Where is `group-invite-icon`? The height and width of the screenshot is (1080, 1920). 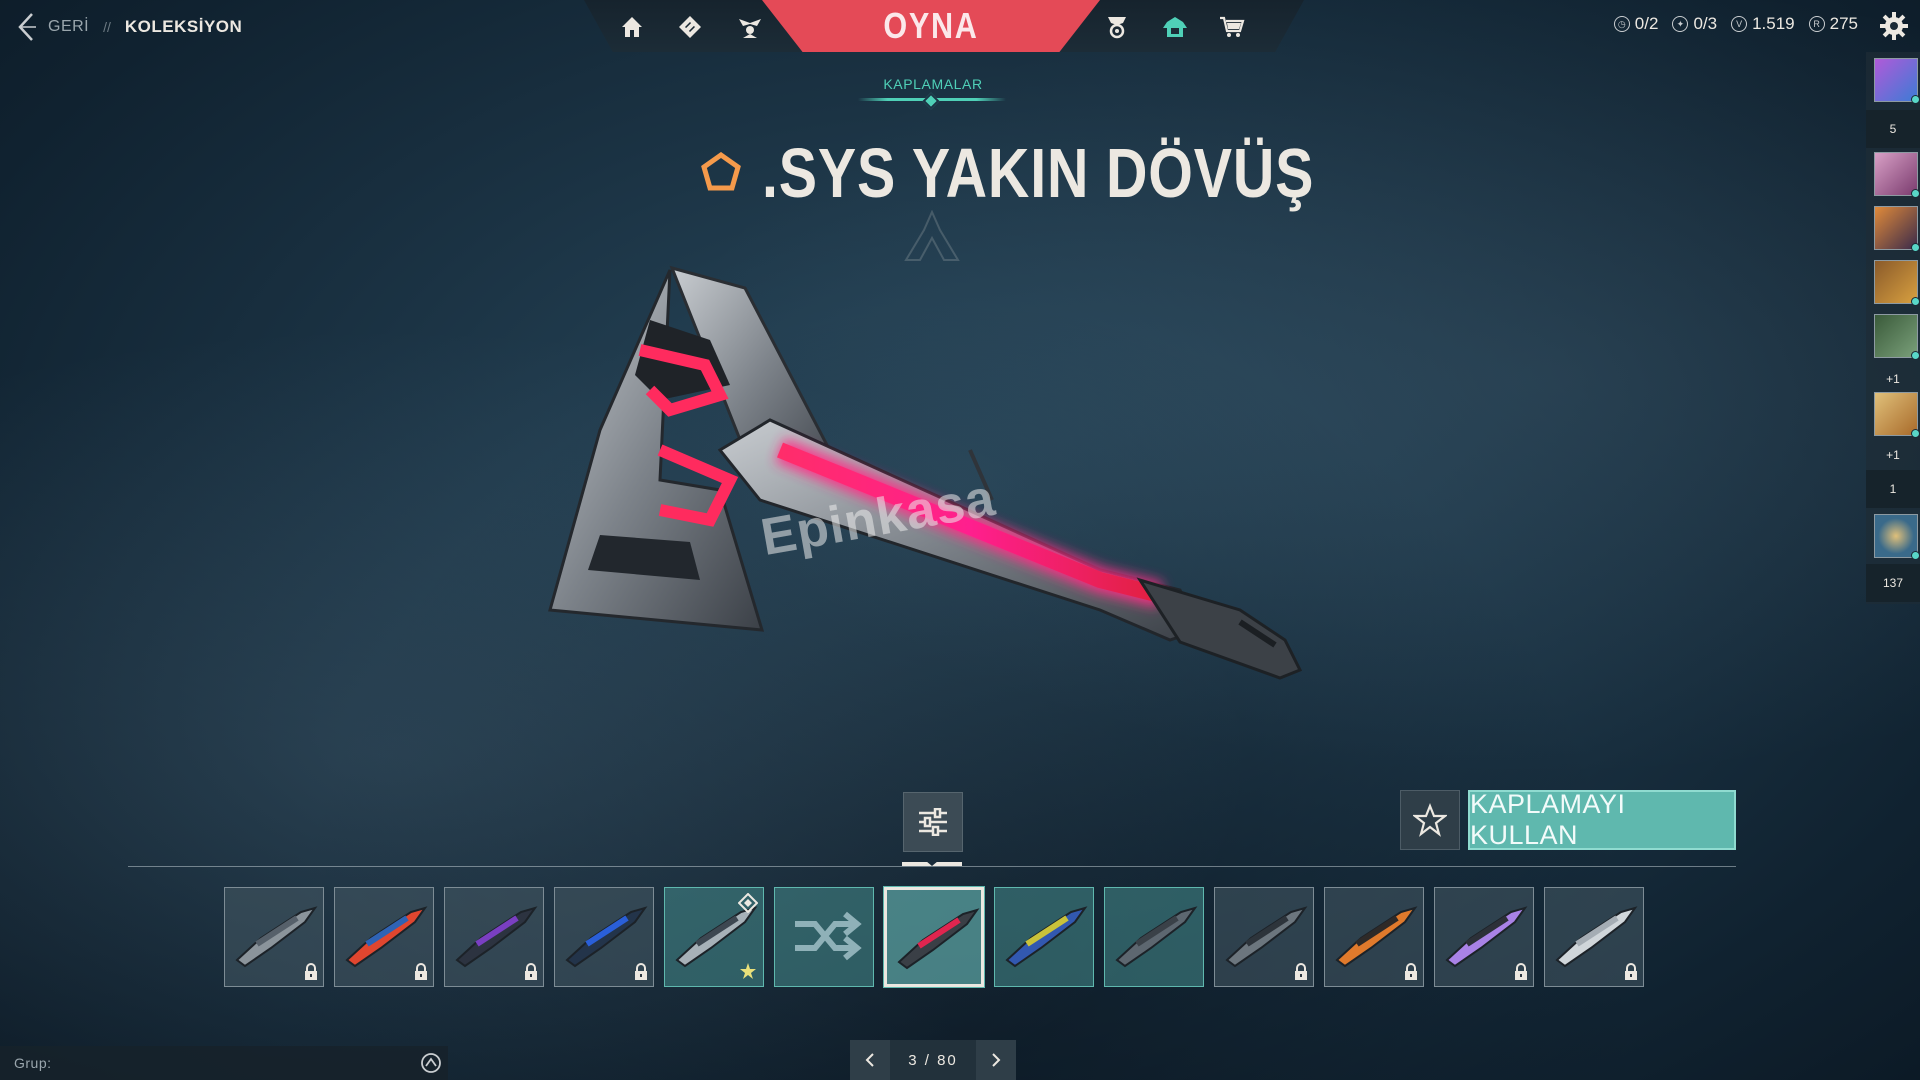
group-invite-icon is located at coordinates (431, 1063).